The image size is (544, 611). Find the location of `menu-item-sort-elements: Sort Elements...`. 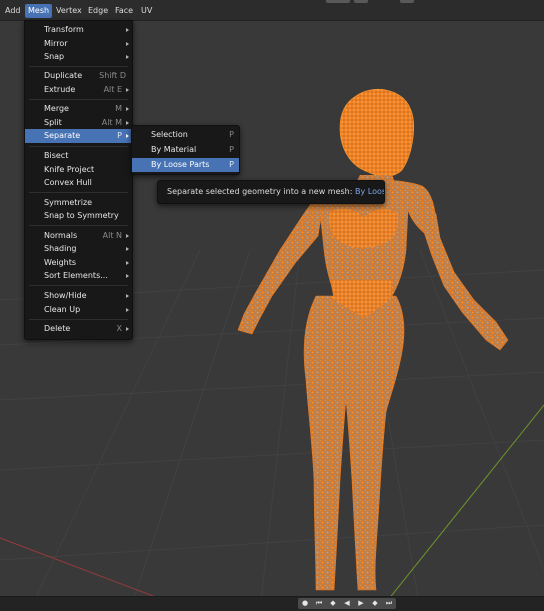

menu-item-sort-elements: Sort Elements... is located at coordinates (78, 276).